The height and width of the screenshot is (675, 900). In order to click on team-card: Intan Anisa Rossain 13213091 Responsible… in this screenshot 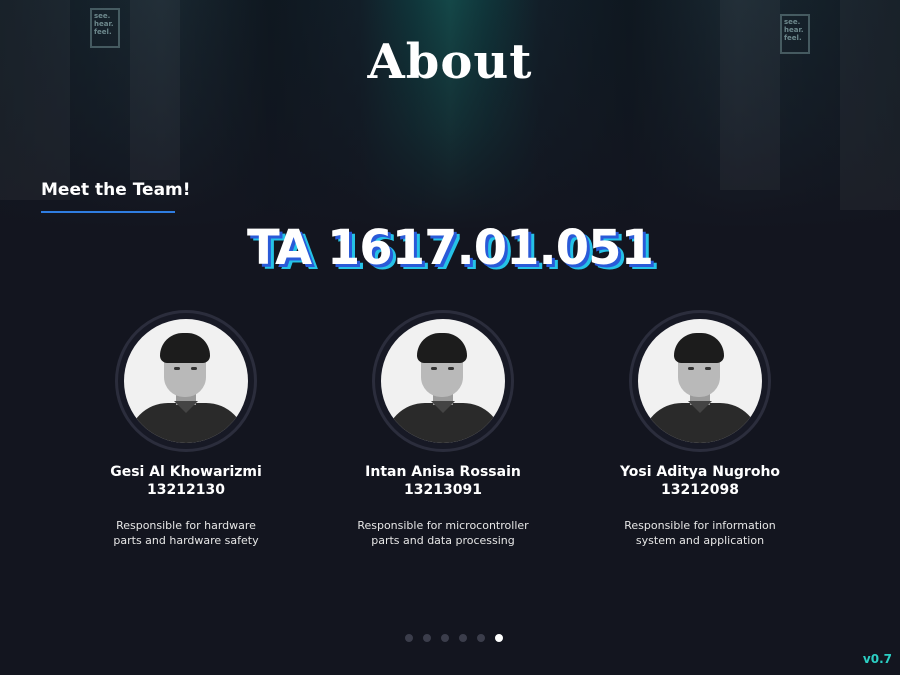, I will do `click(443, 429)`.